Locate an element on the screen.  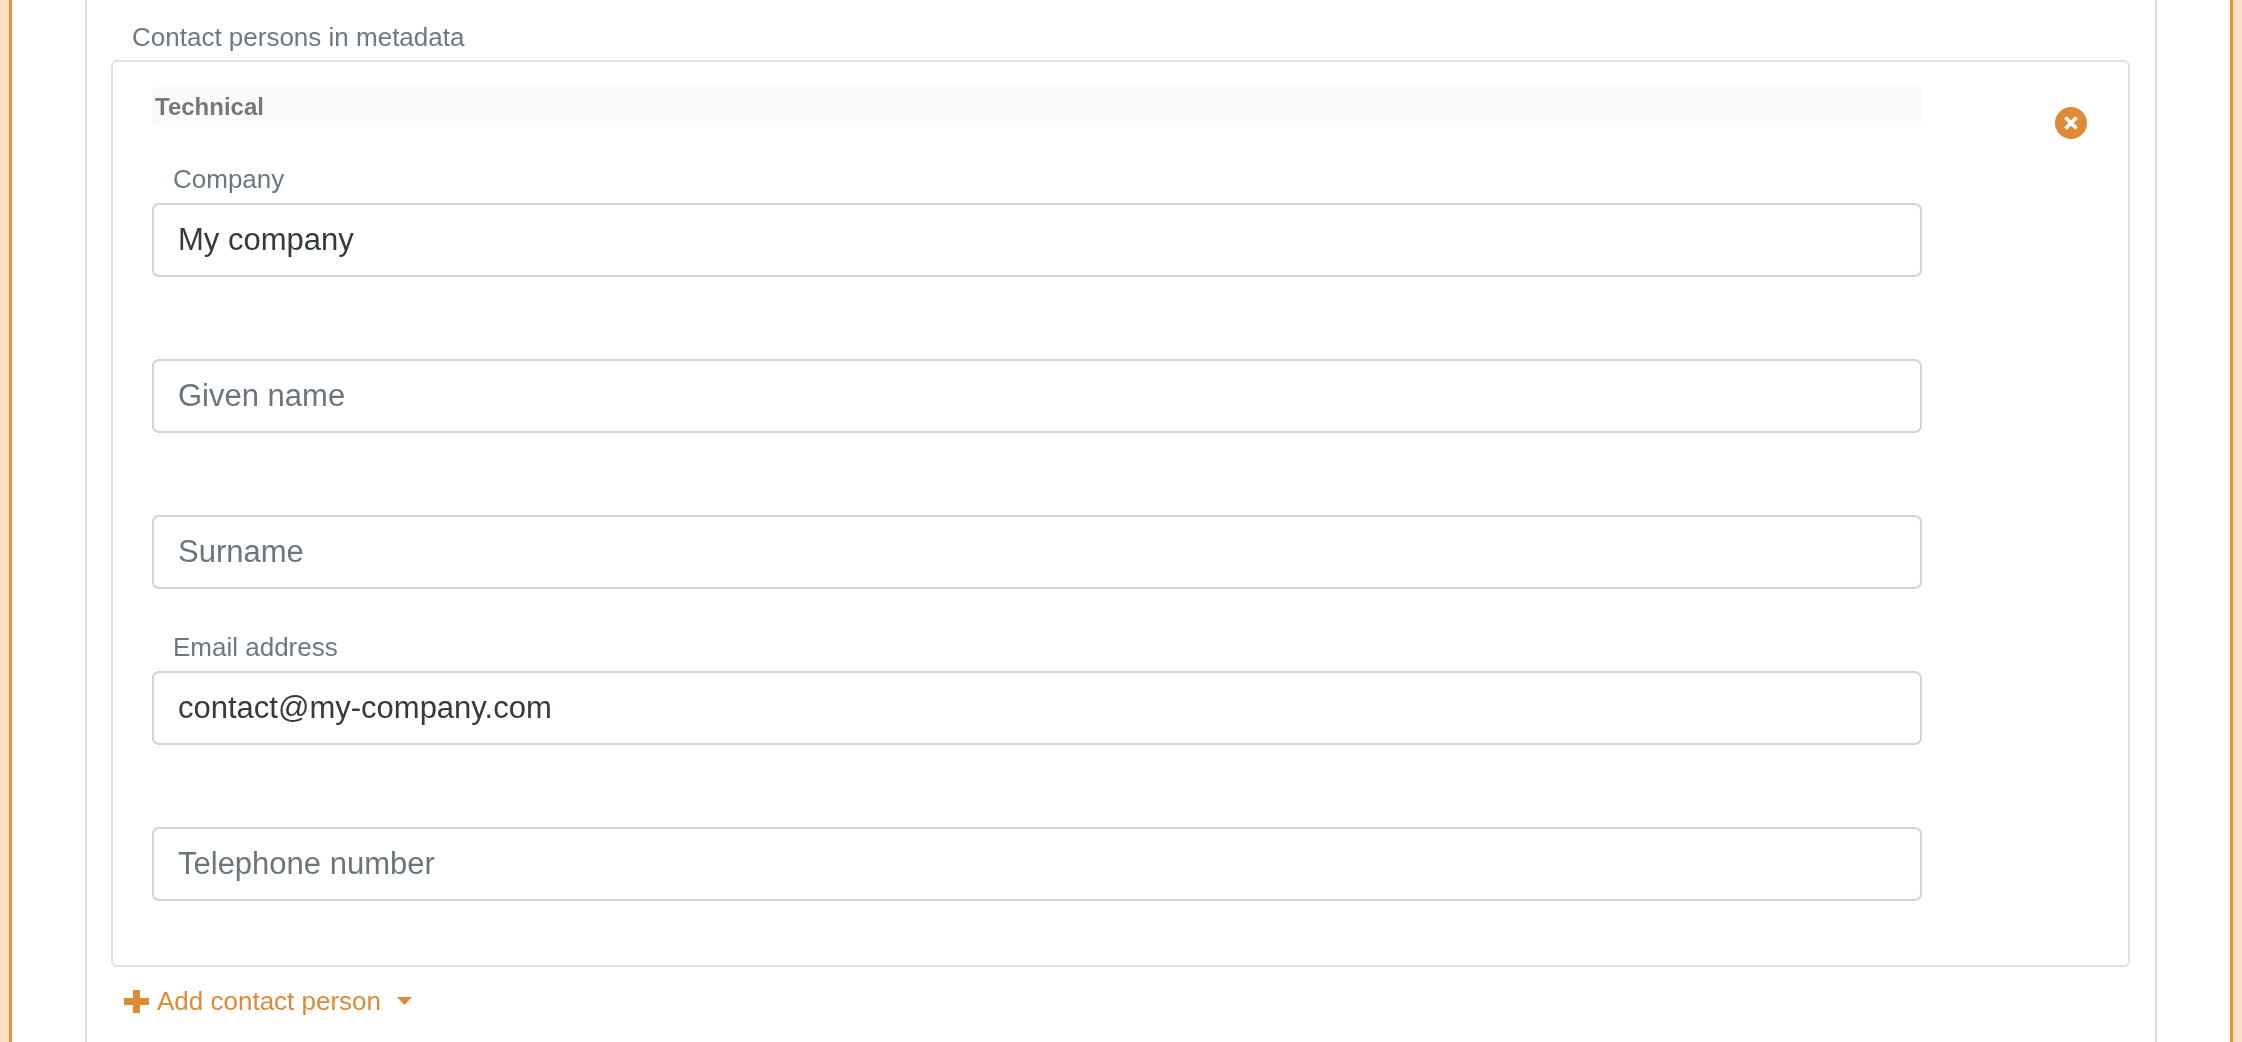
field-label: Email address is located at coordinates (255, 647).